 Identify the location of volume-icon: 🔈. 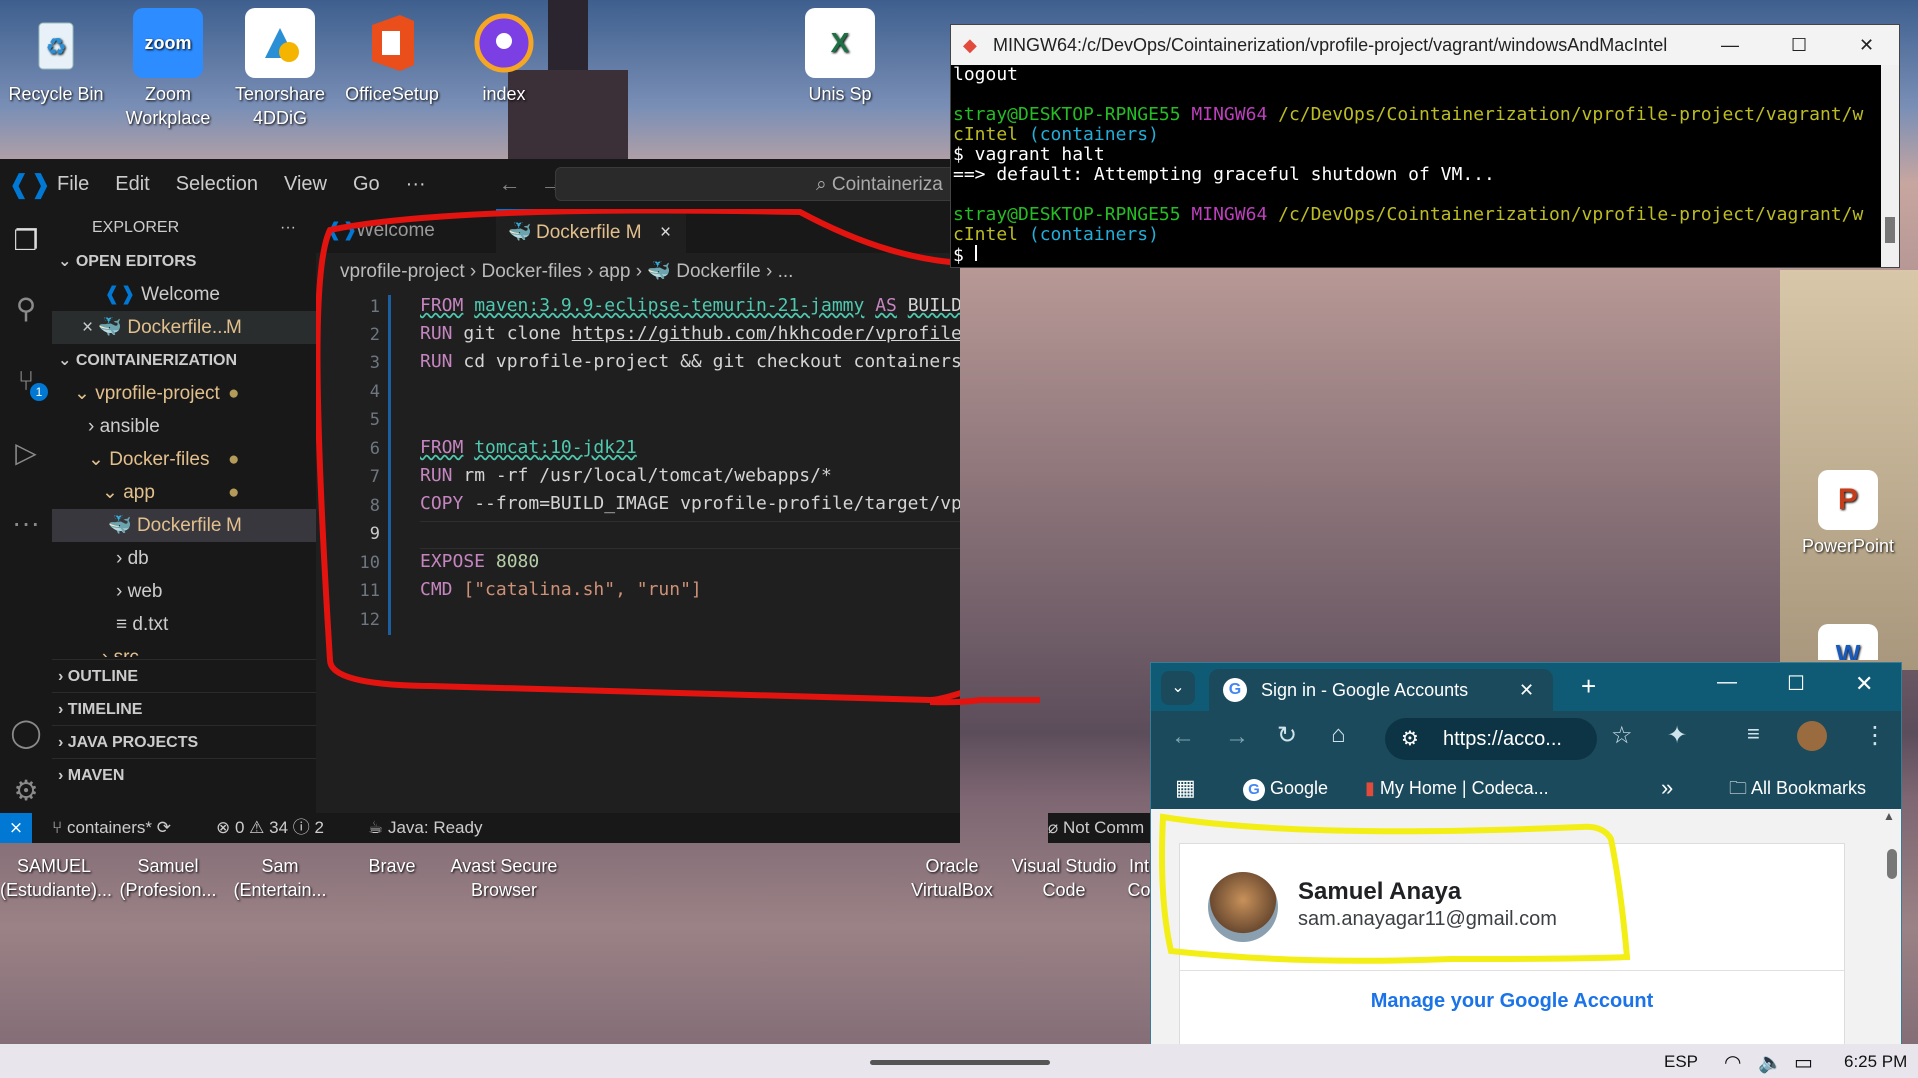
(1770, 1062).